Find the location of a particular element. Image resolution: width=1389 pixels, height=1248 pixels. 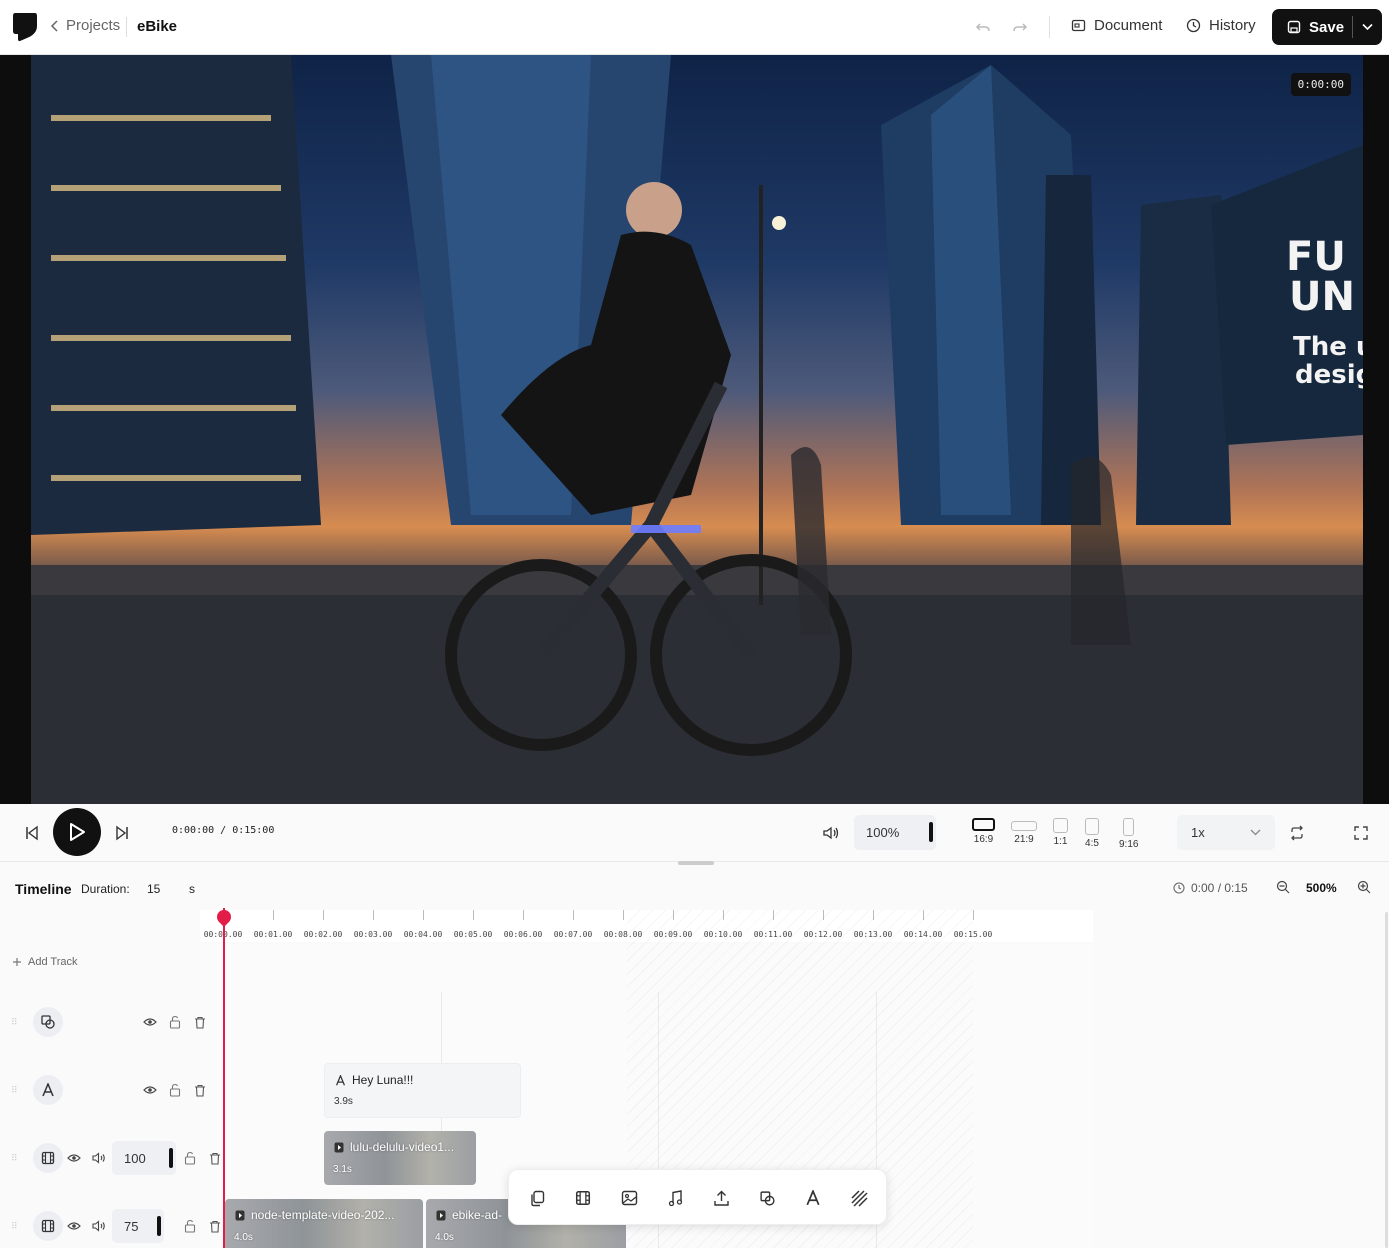

track-volume-value: 100 is located at coordinates (135, 1158).